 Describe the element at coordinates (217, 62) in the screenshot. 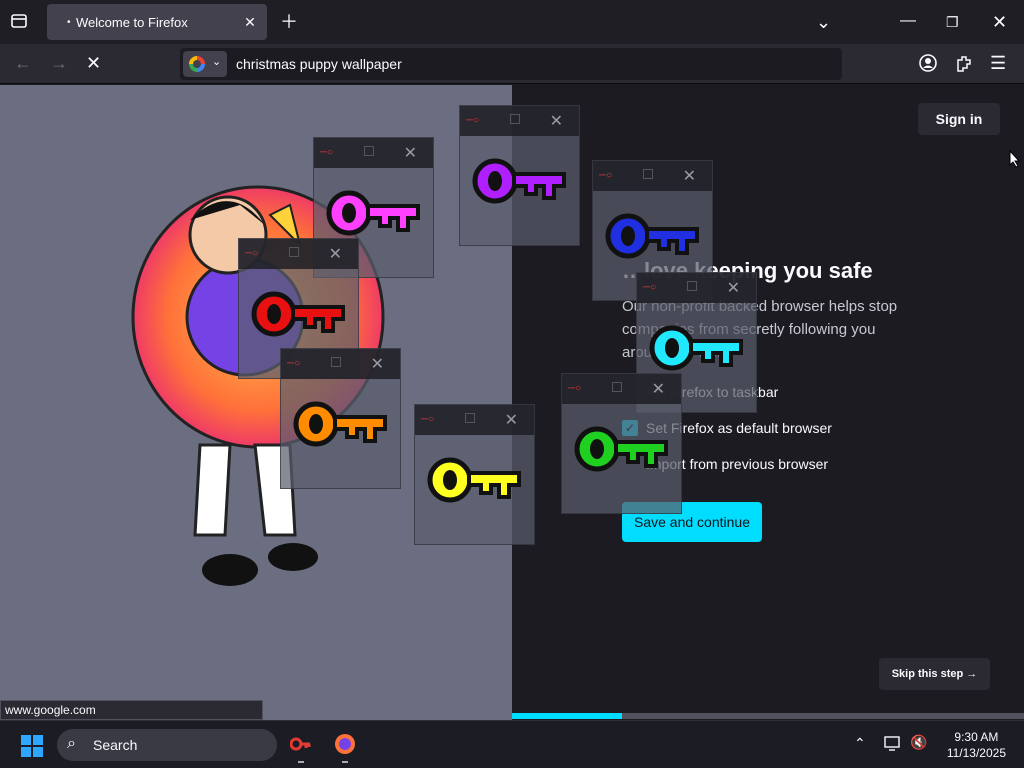

I see `chevron-down-icon: ⌄` at that location.